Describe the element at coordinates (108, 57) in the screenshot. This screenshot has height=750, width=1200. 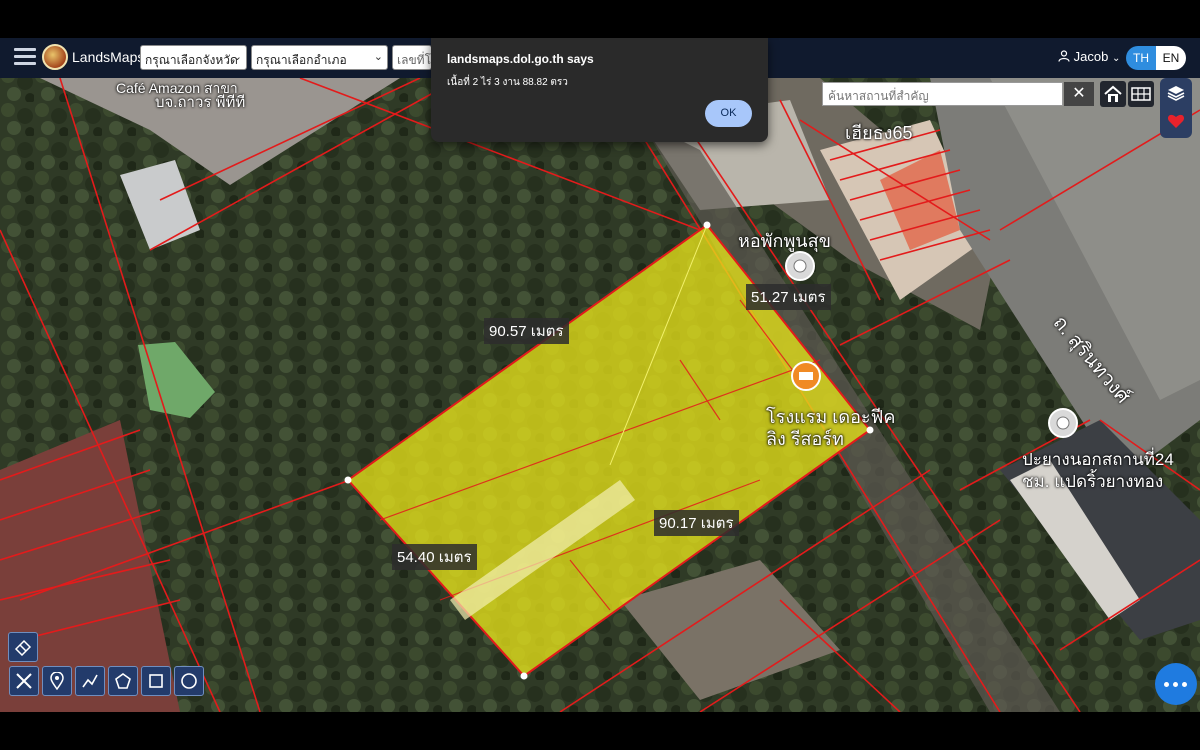
I see `brand-name: LandsMaps` at that location.